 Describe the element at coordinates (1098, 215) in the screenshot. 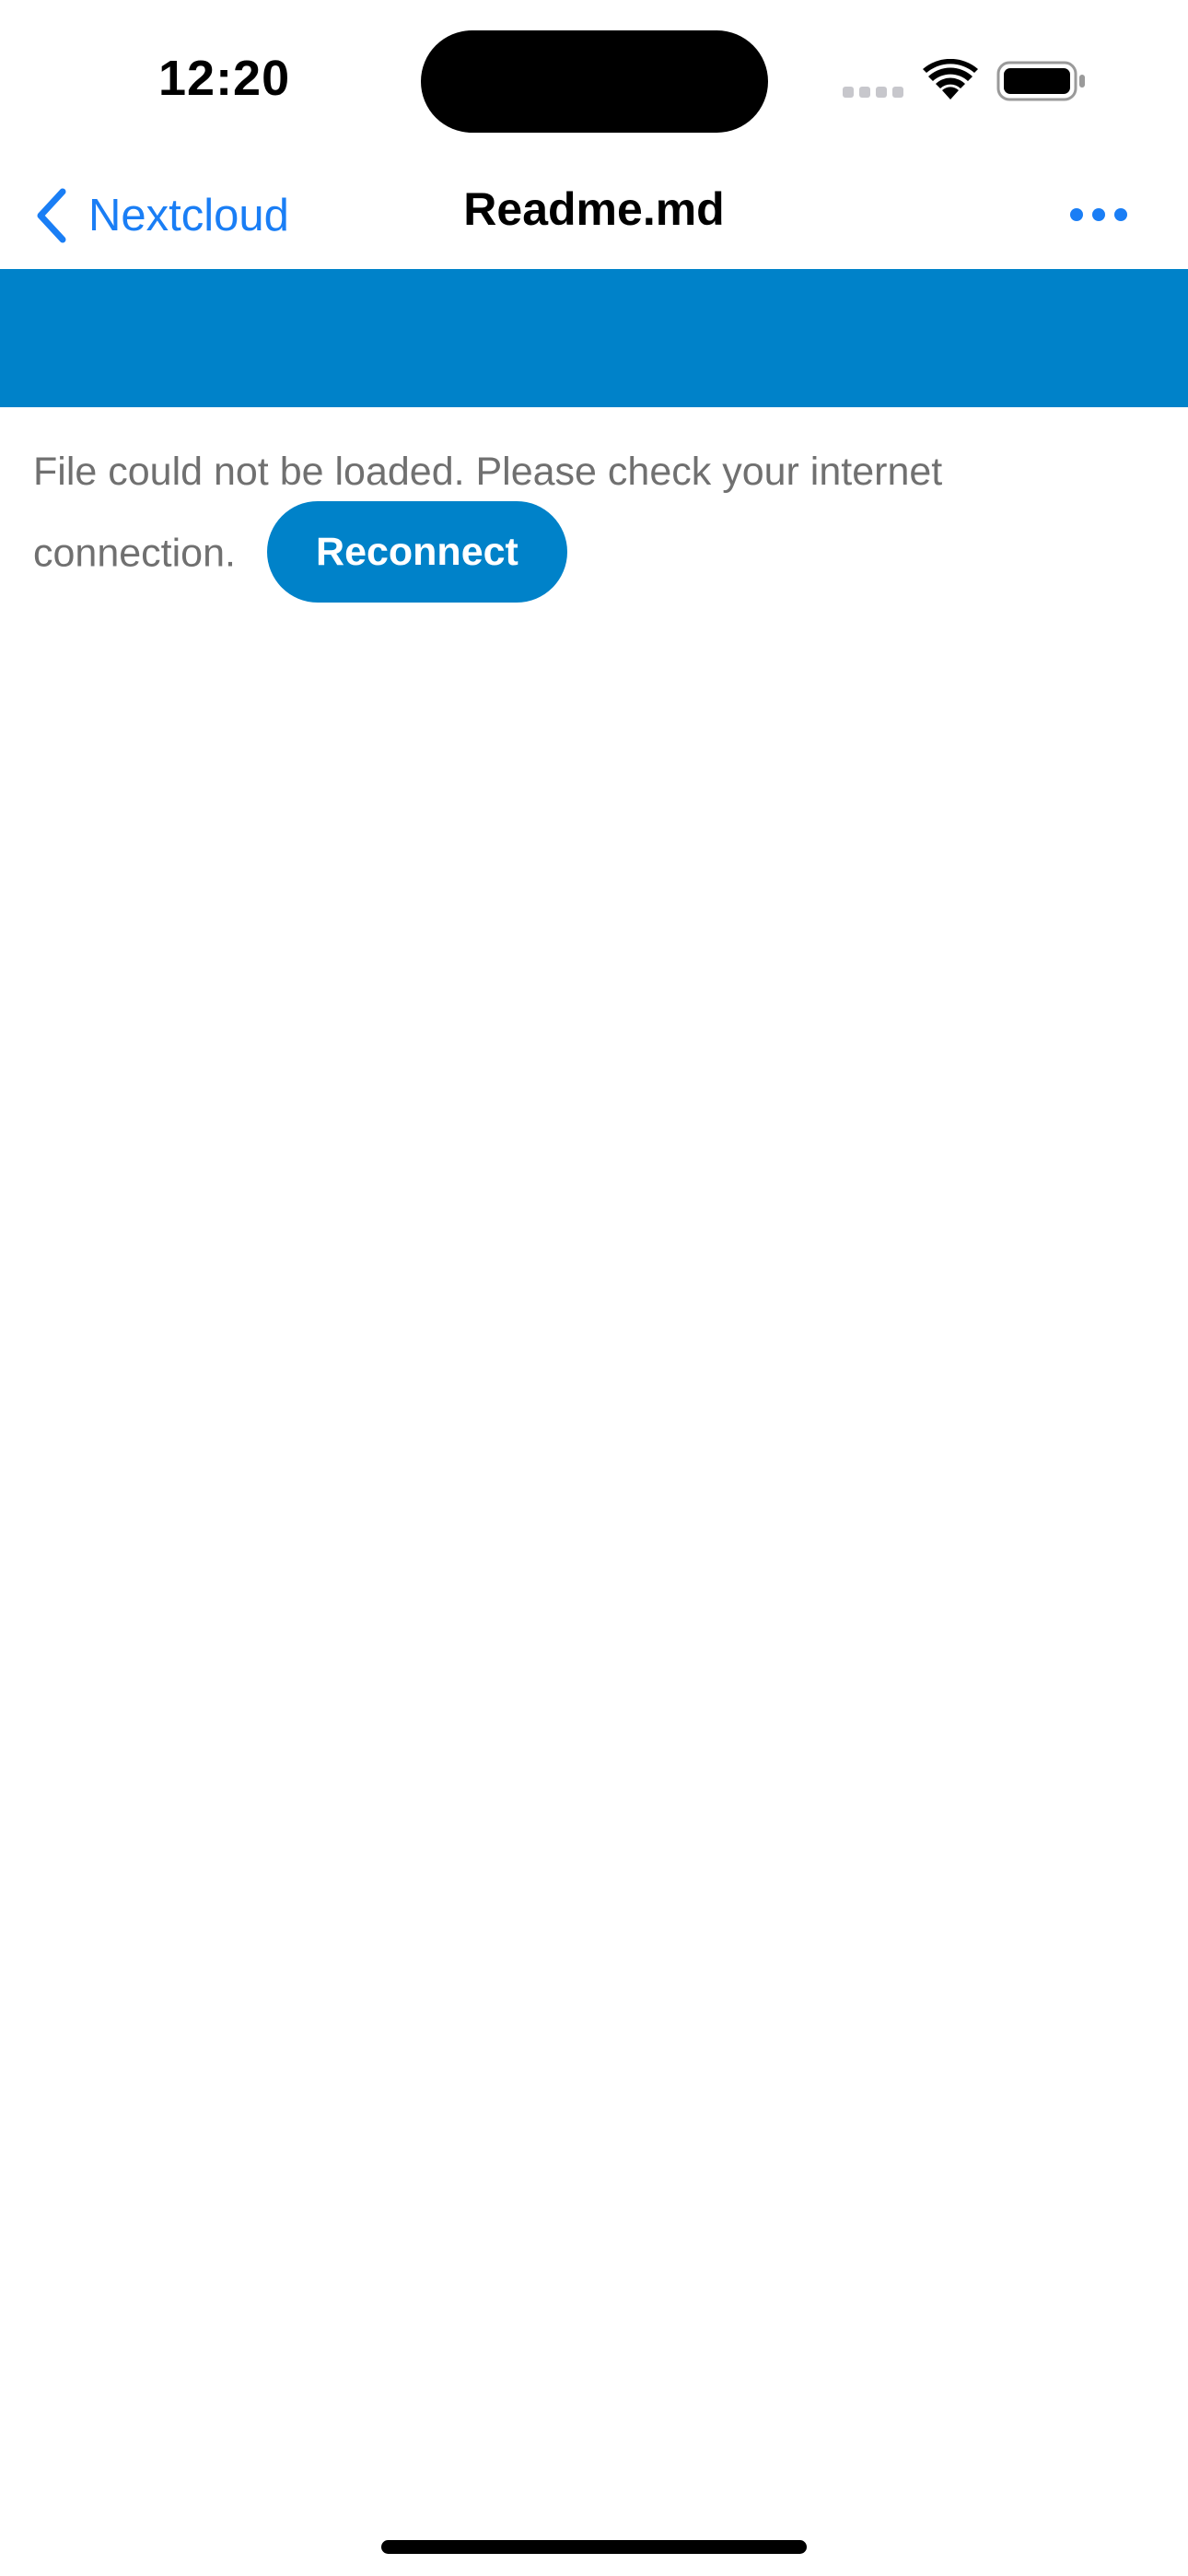

I see `ellipsis-icon` at that location.